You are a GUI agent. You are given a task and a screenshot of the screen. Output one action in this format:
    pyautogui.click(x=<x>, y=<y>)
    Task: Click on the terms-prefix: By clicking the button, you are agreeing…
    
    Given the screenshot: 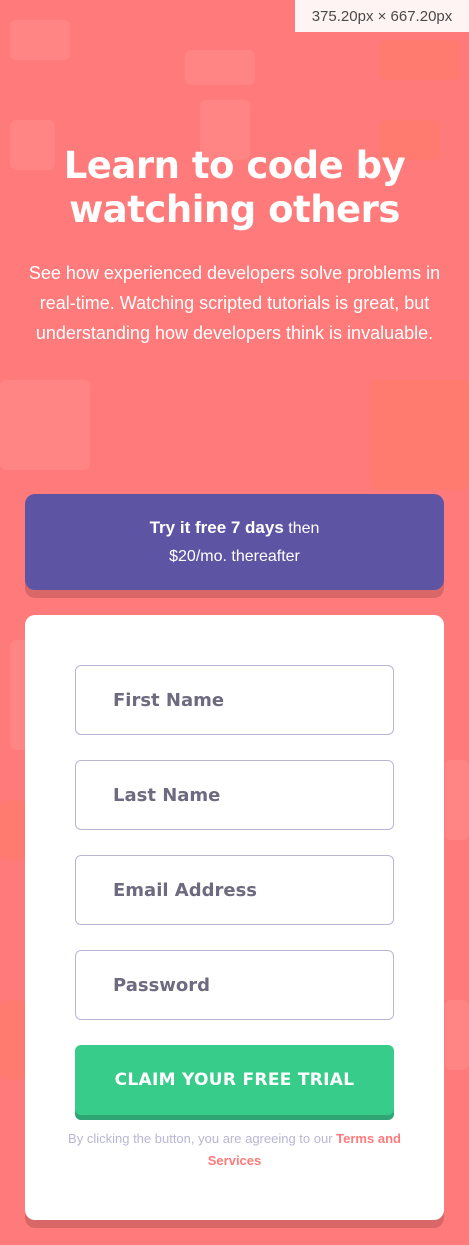 What is the action you would take?
    pyautogui.click(x=200, y=1138)
    